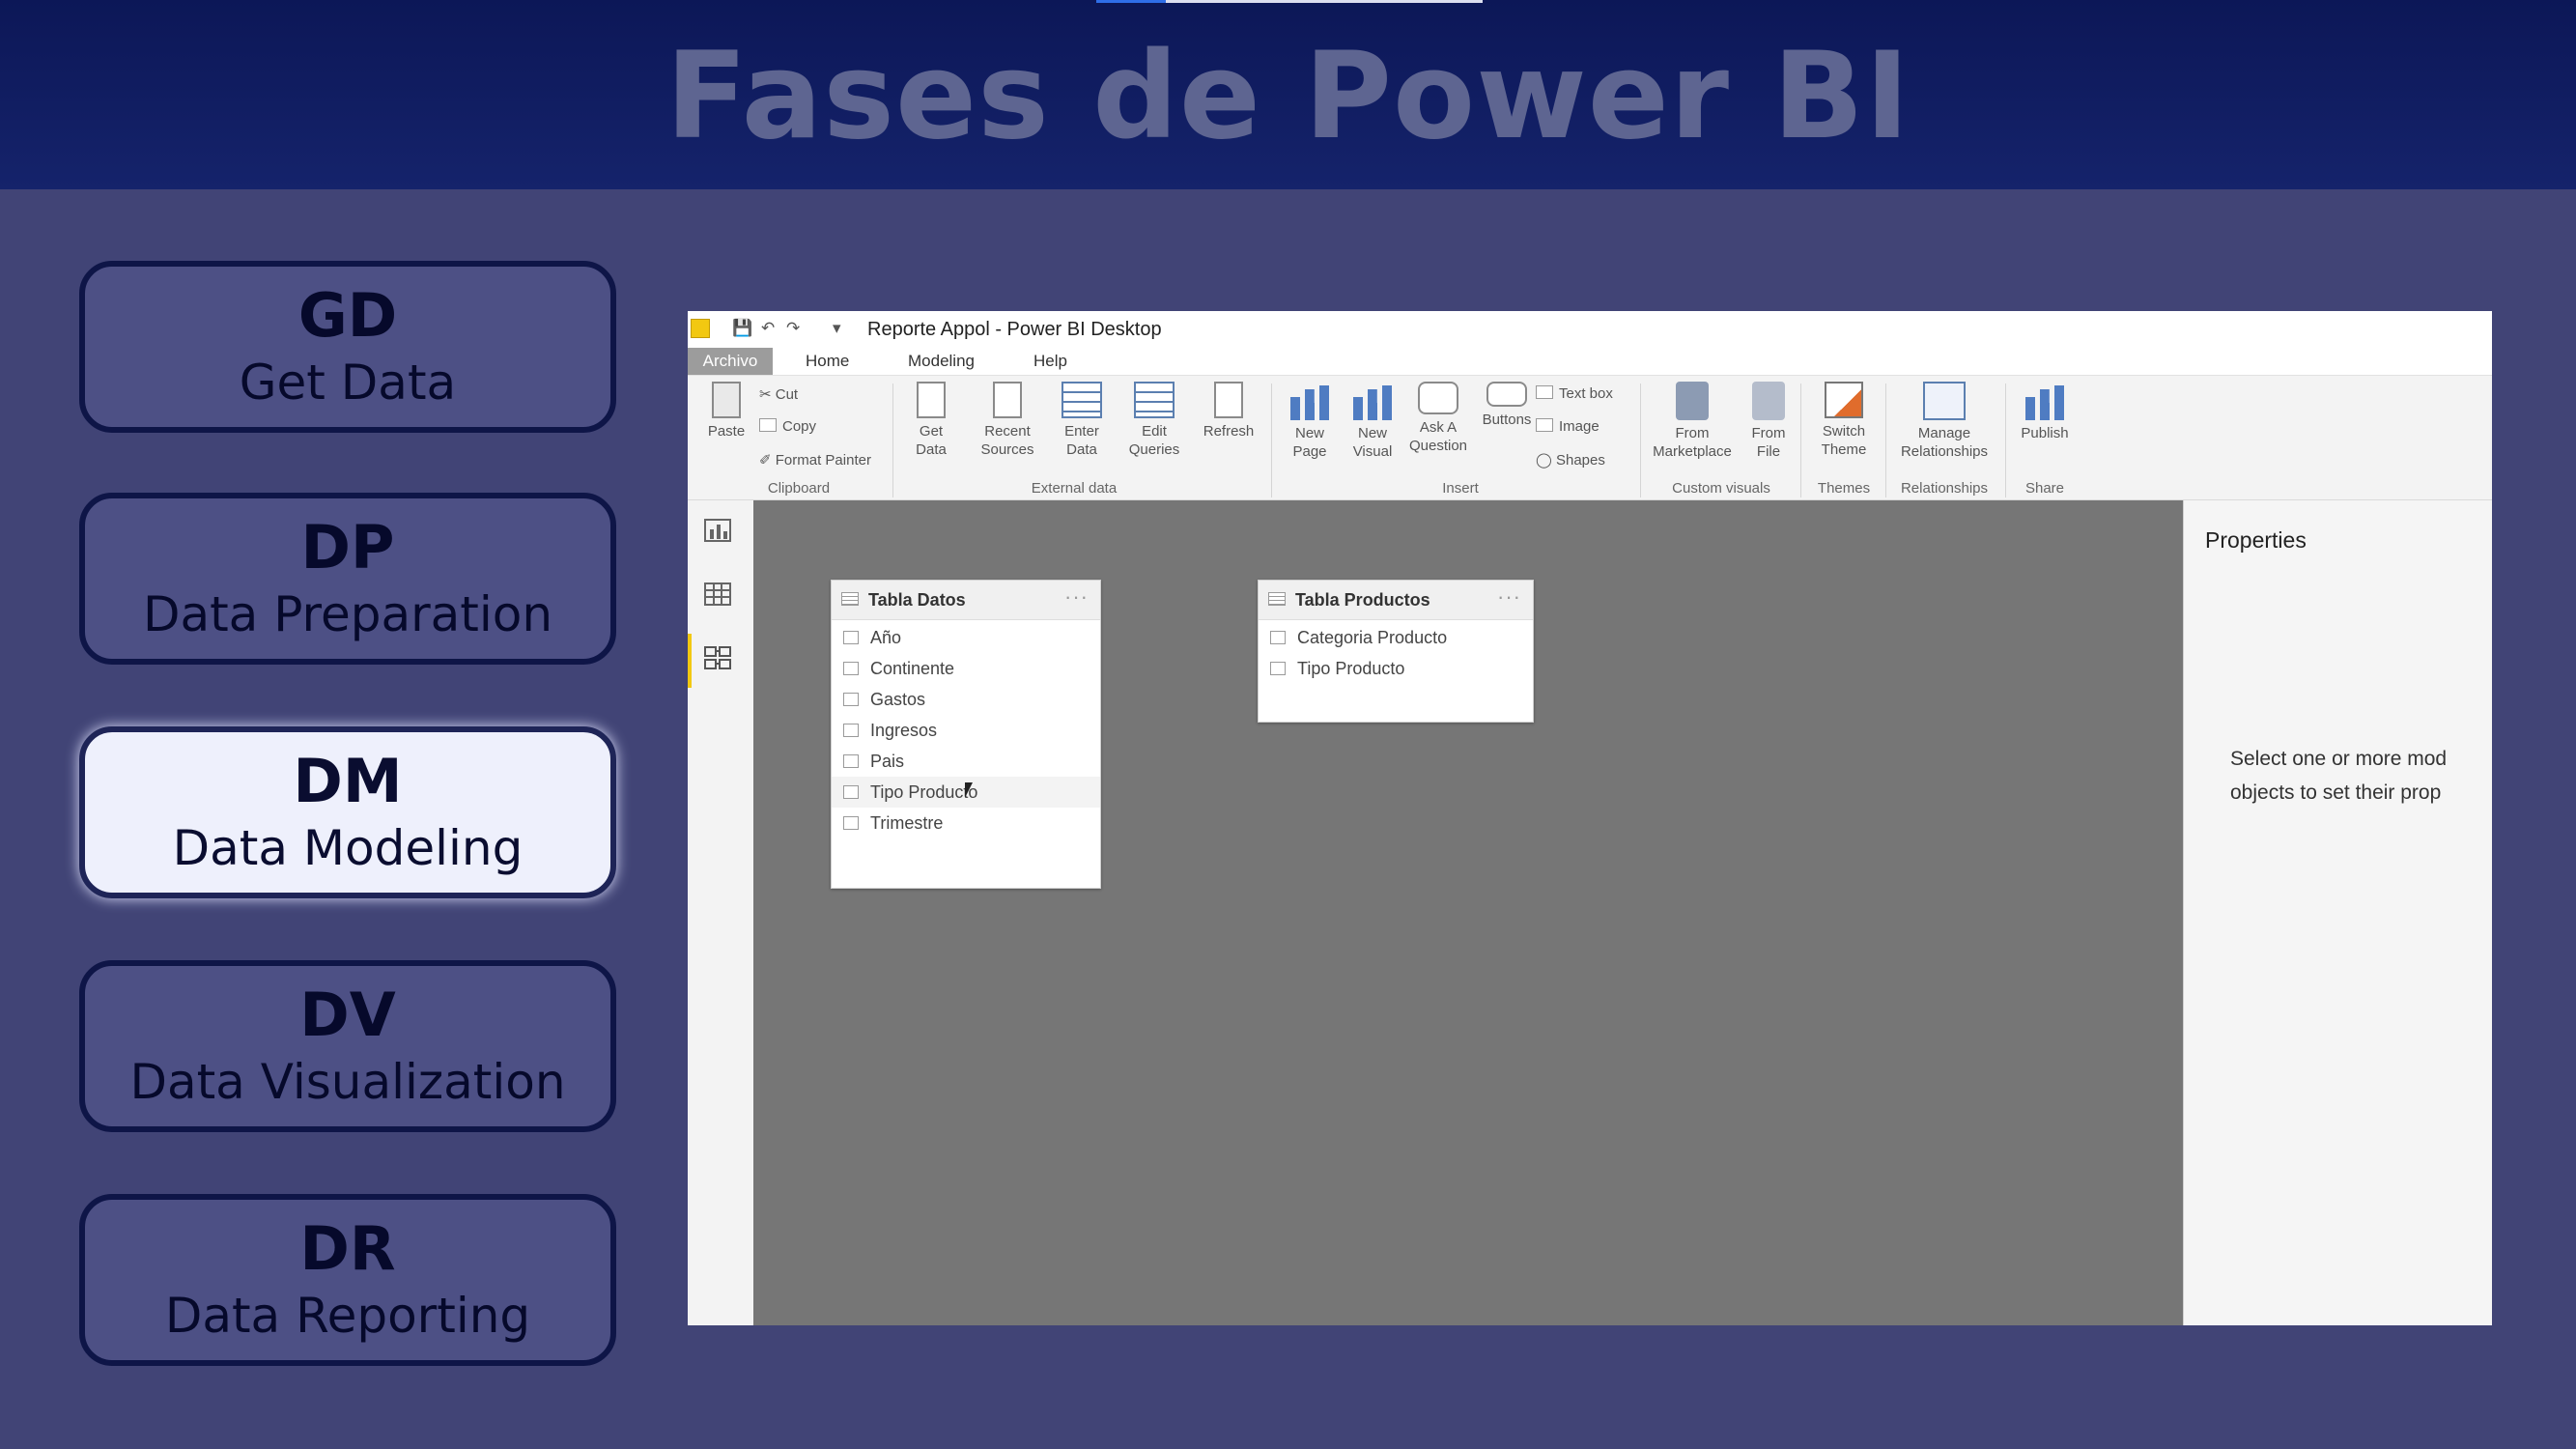  I want to click on table-icon, so click(1082, 400).